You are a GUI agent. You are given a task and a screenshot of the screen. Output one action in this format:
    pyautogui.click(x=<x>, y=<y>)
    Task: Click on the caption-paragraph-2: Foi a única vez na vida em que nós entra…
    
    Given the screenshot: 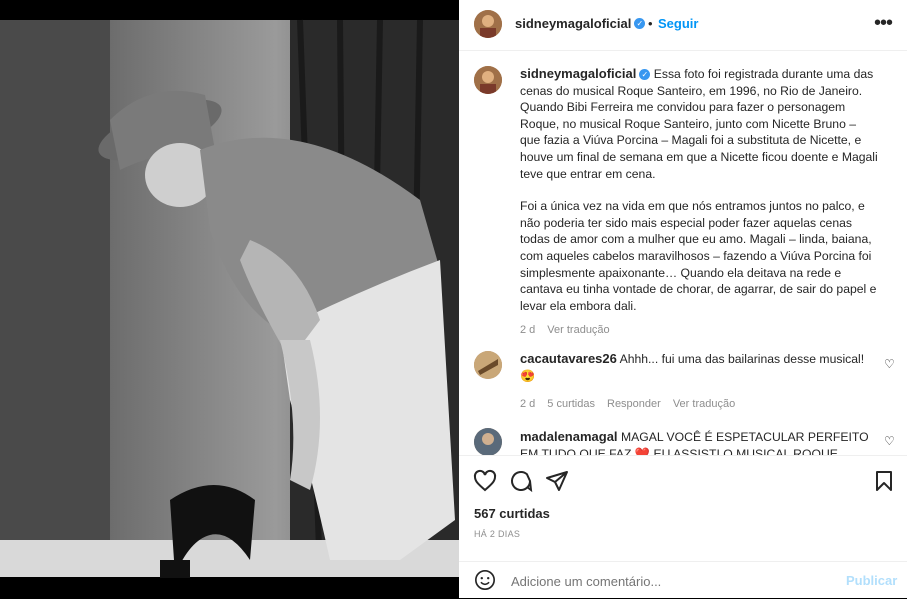 What is the action you would take?
    pyautogui.click(x=698, y=256)
    